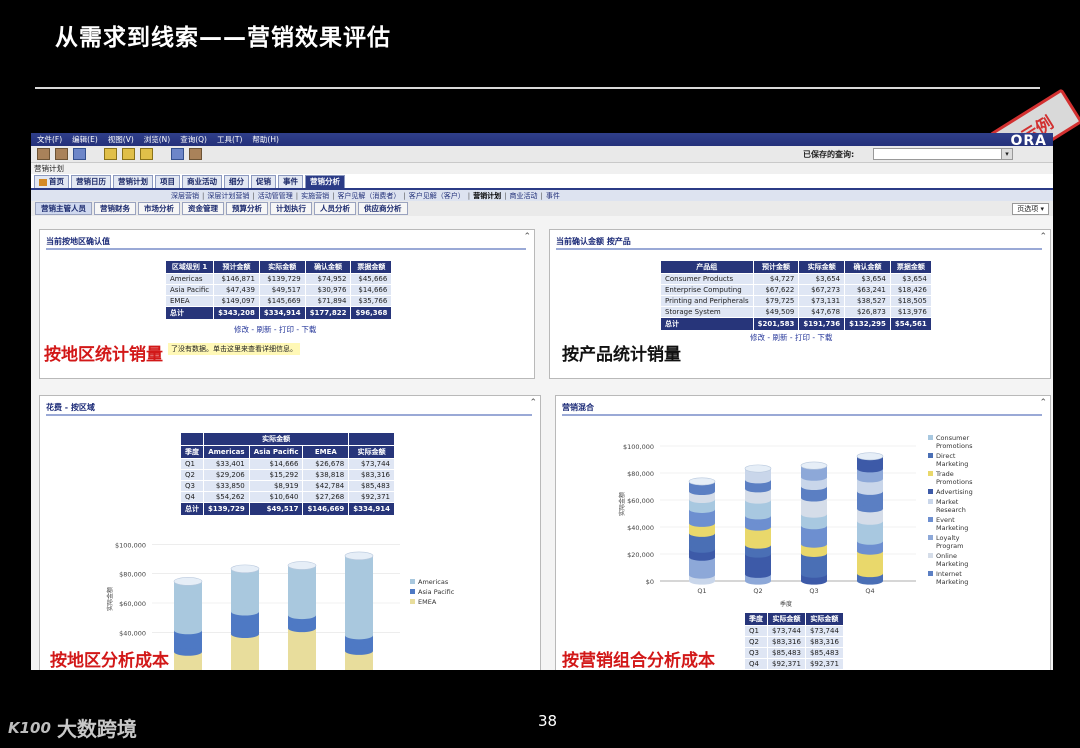  What do you see at coordinates (91, 181) in the screenshot?
I see `tab-1: 营销日历` at bounding box center [91, 181].